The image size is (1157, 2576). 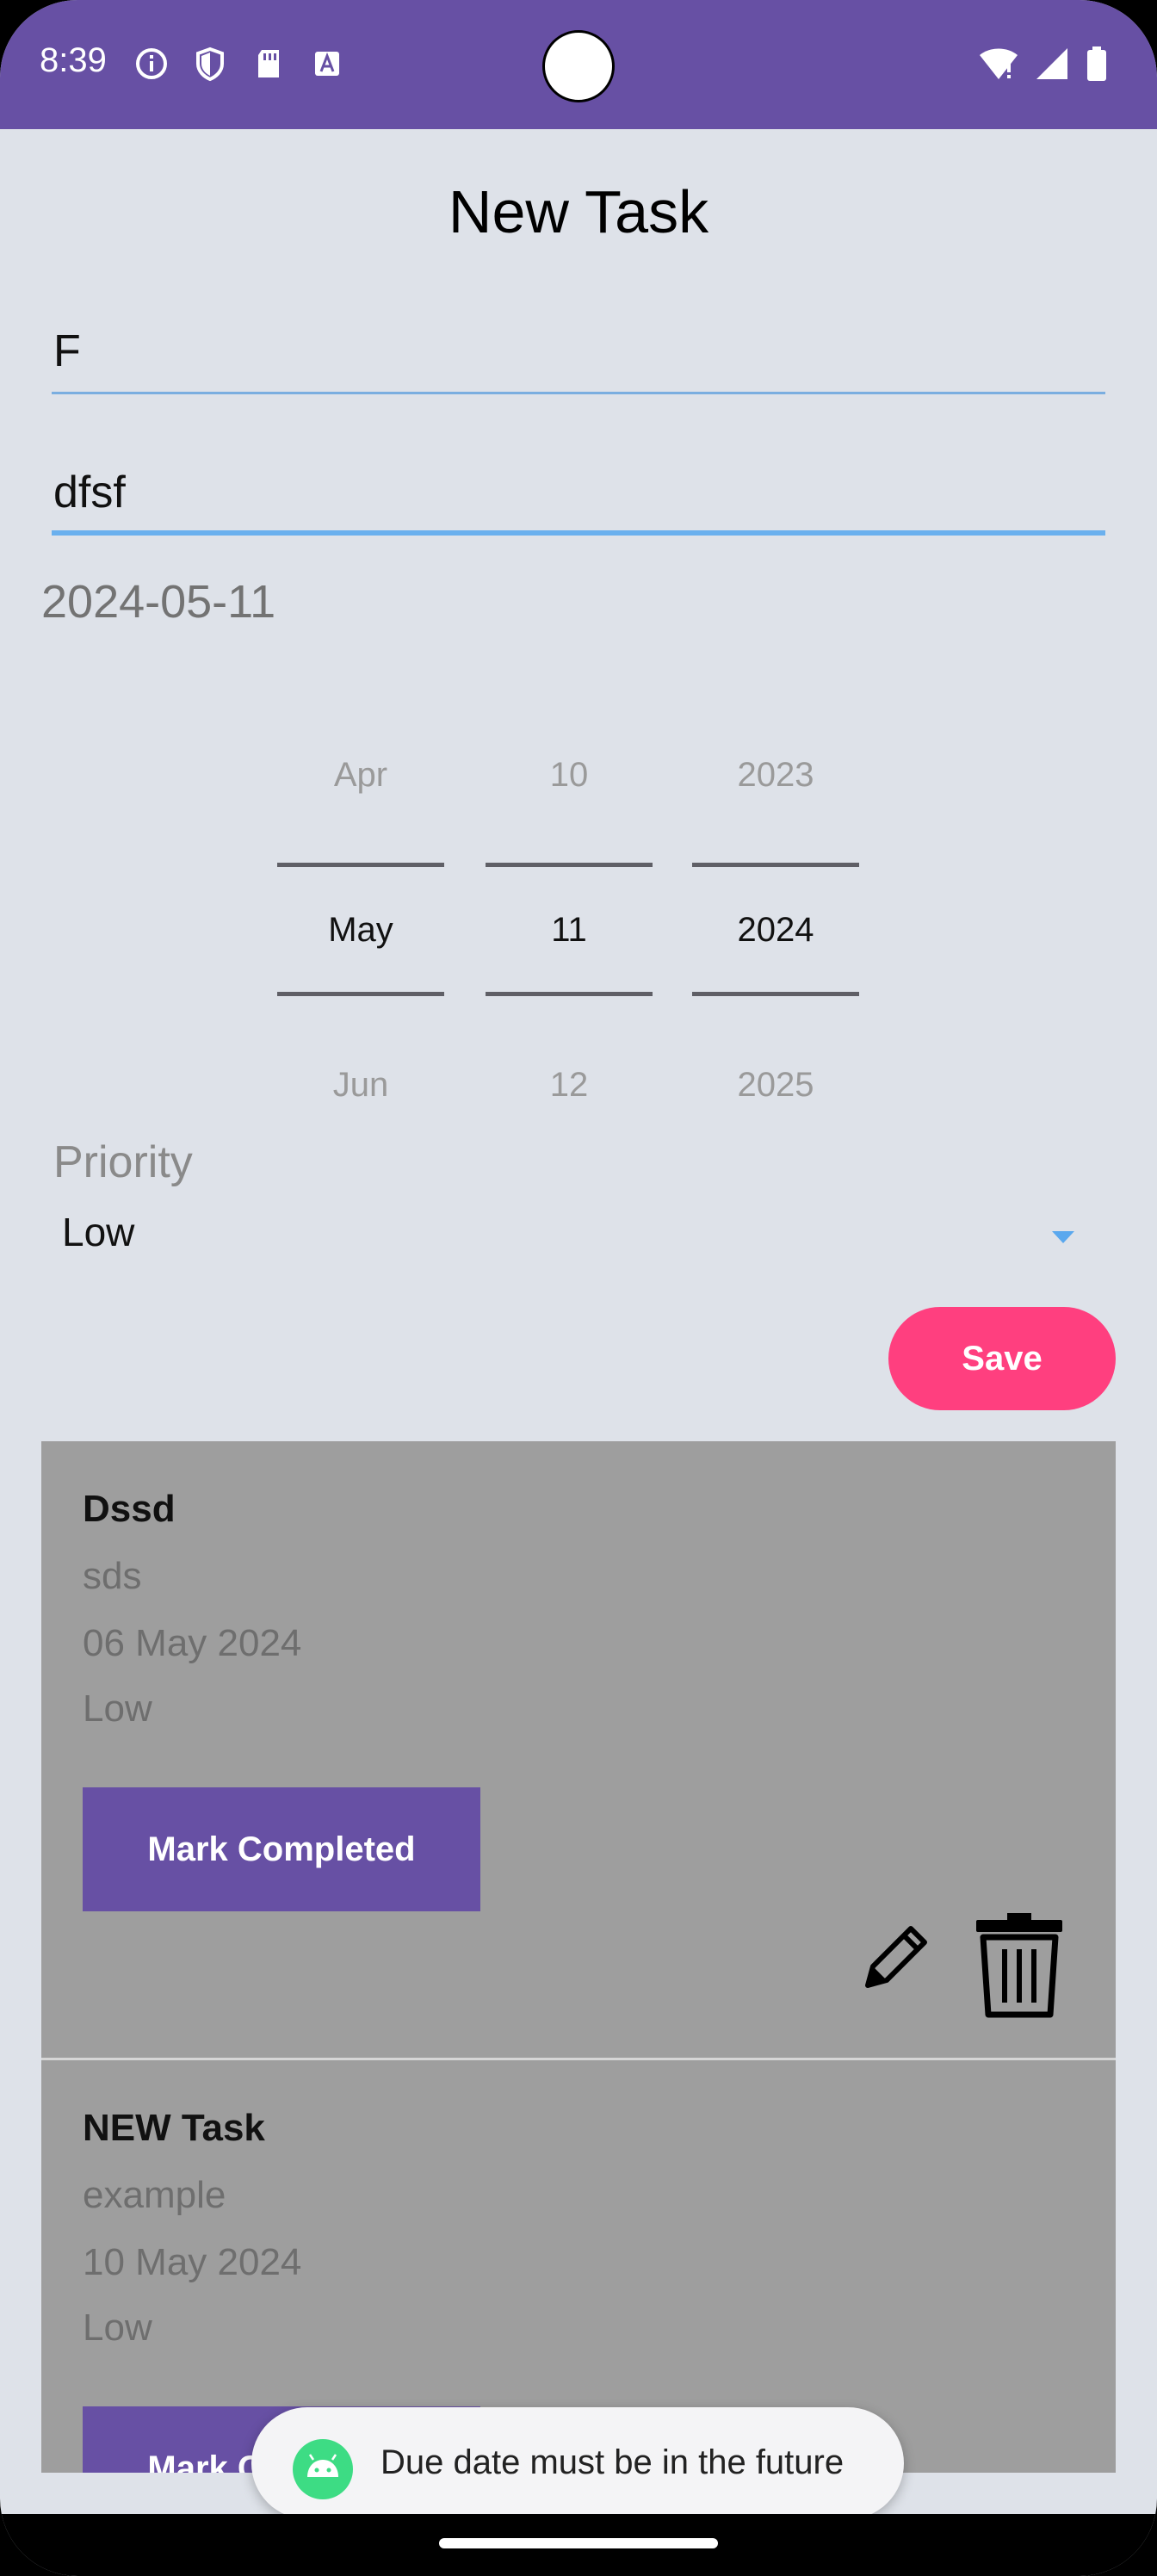 I want to click on day-divider-top, so click(x=569, y=865).